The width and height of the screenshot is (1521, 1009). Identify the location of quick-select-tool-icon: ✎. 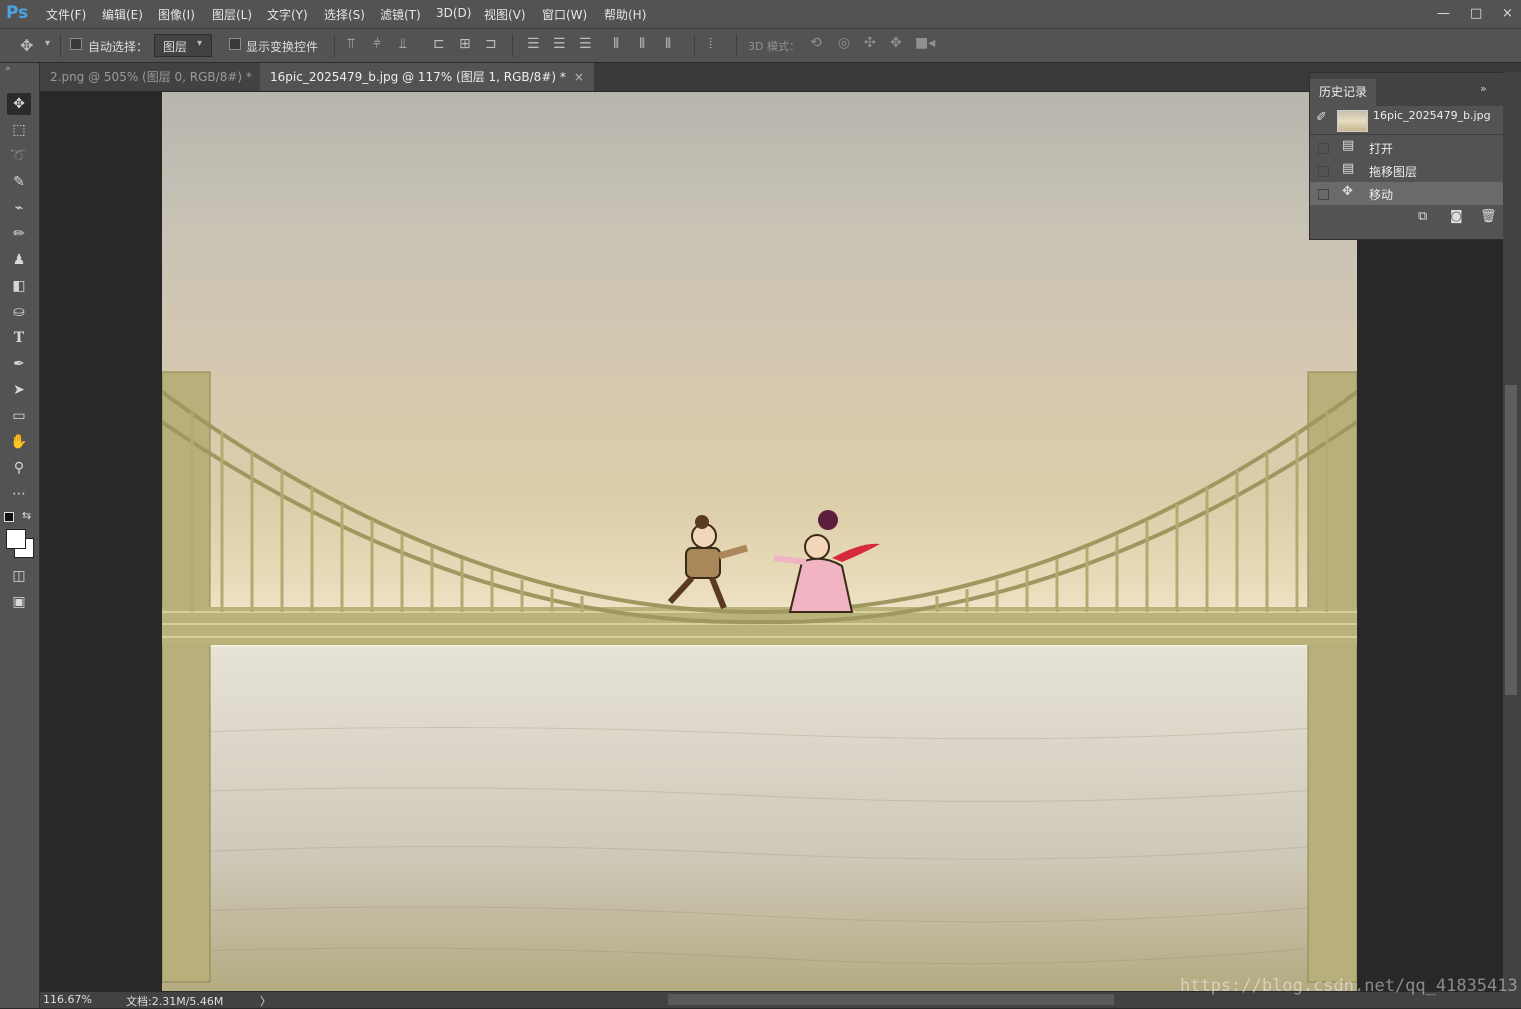
(19, 182).